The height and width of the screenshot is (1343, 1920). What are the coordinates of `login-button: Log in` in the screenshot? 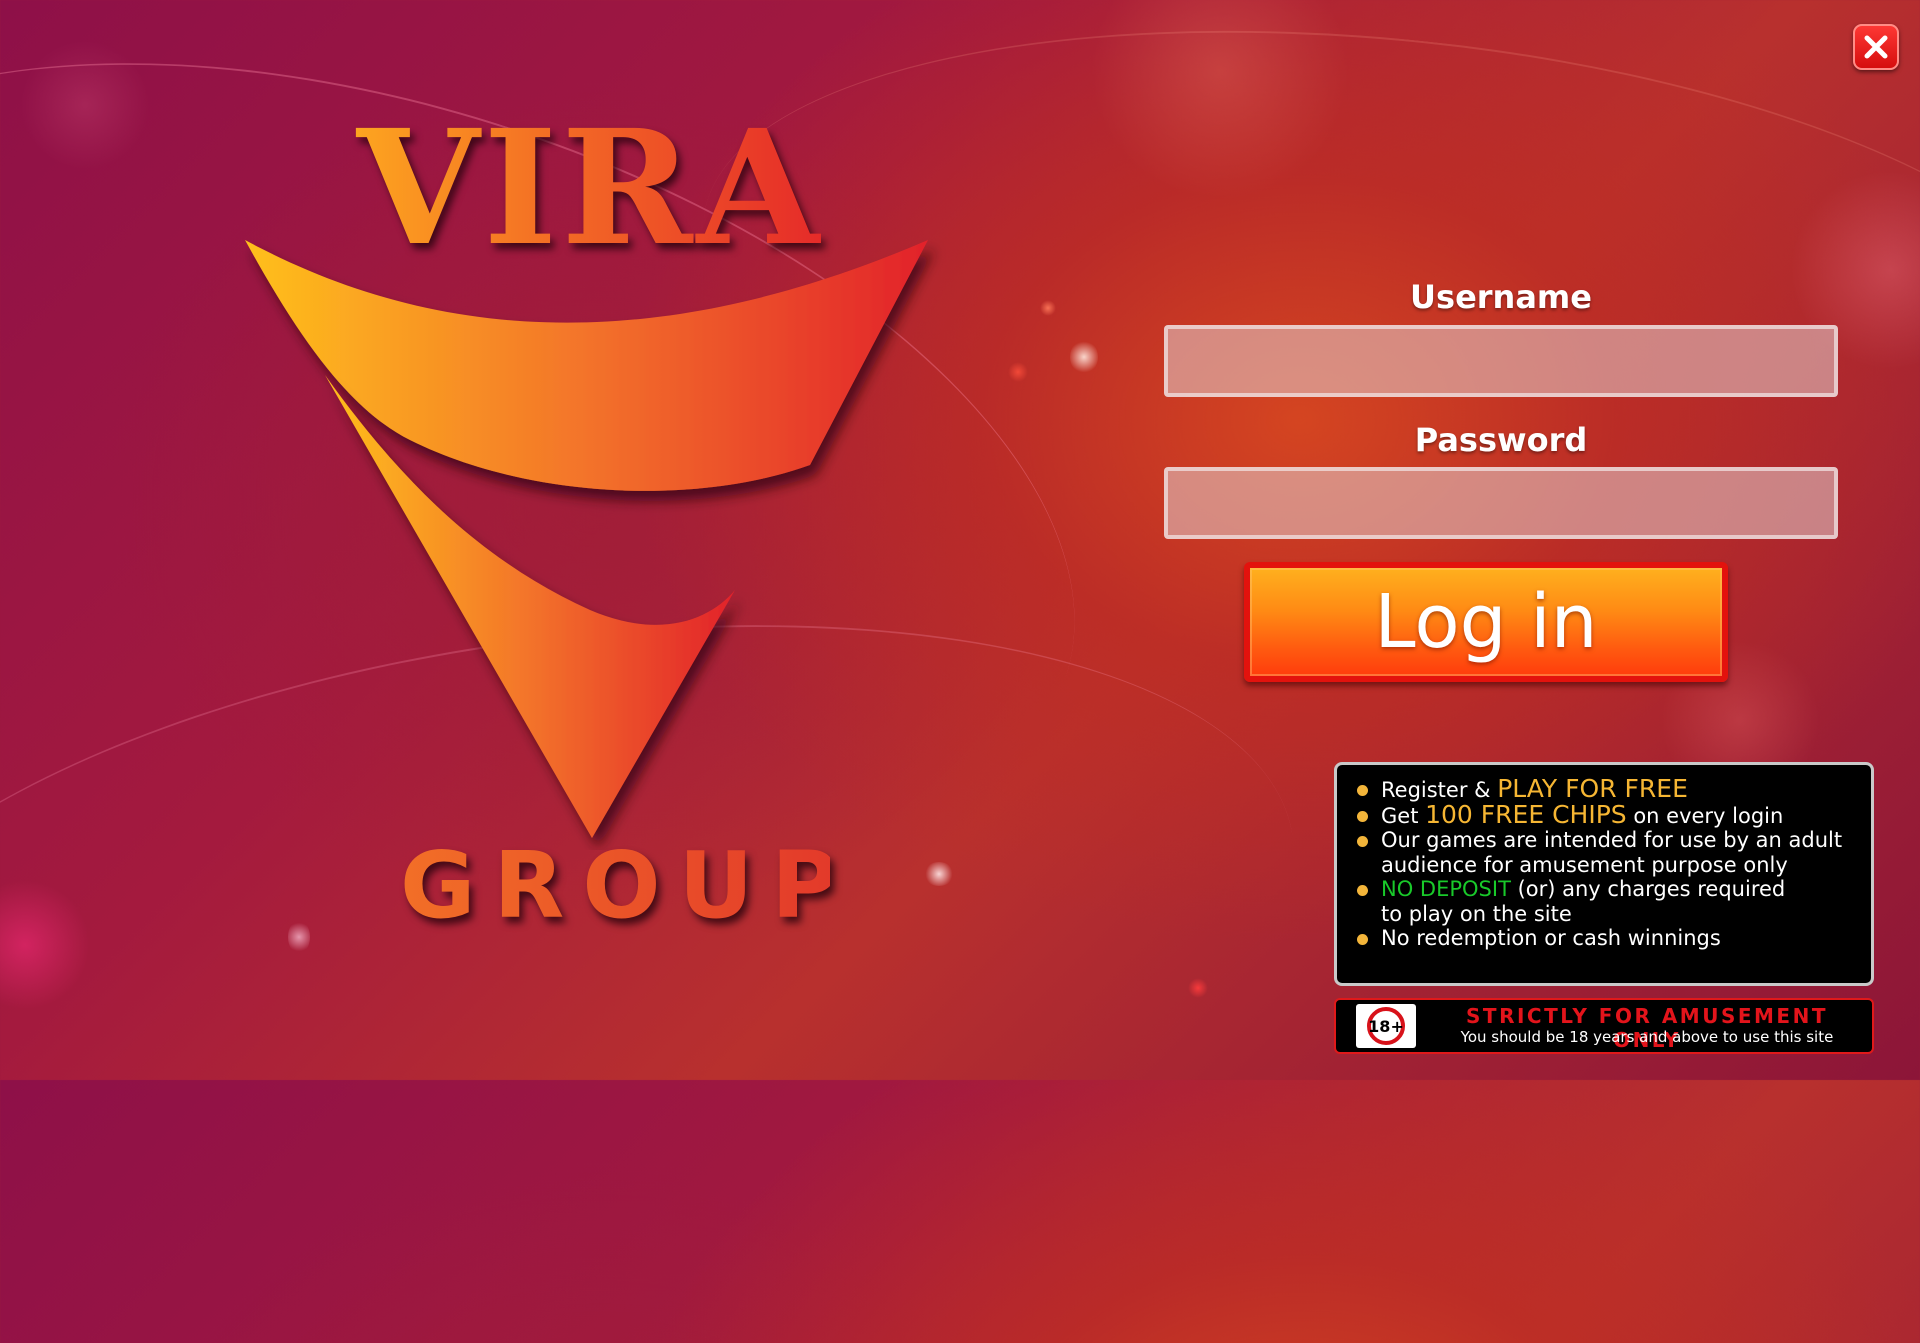 It's located at (1486, 622).